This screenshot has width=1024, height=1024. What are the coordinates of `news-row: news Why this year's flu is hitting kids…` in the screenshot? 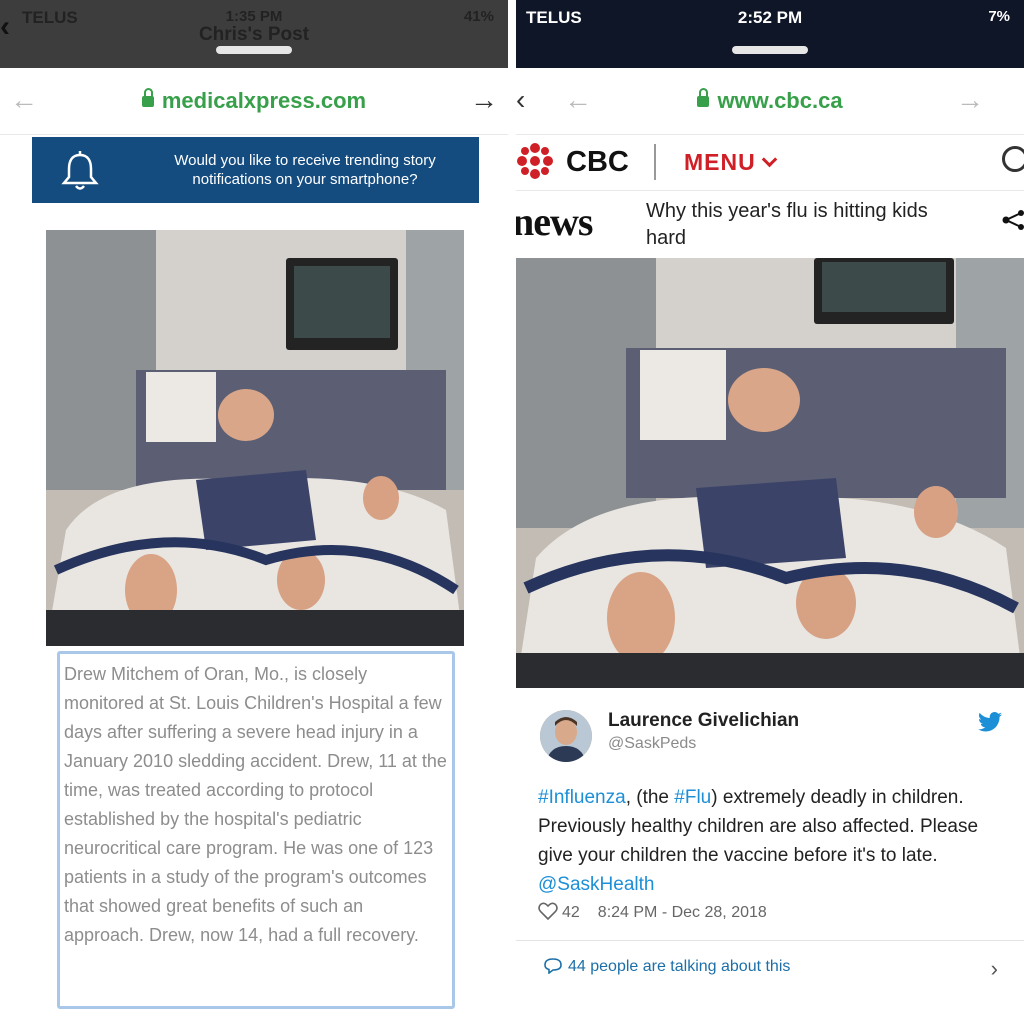 It's located at (770, 223).